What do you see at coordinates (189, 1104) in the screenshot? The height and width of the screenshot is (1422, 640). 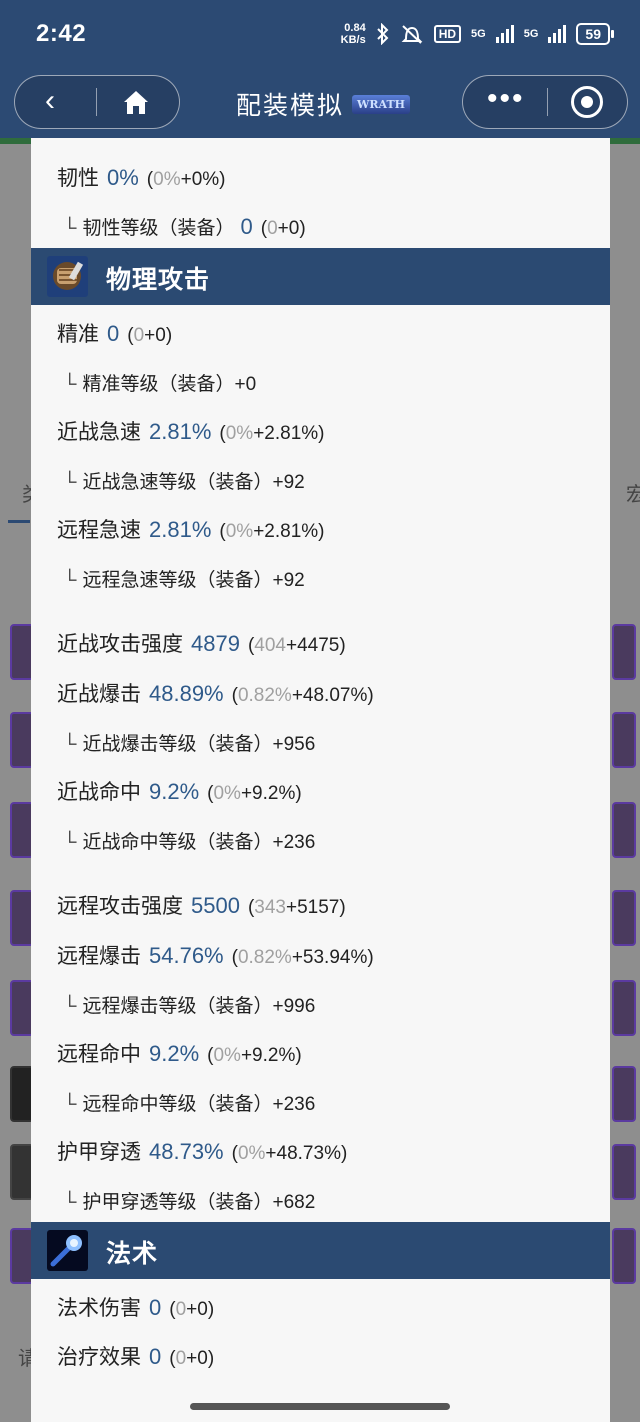 I see `stat-ranged-hit-rating: └ 远程命中等级（装备）+236` at bounding box center [189, 1104].